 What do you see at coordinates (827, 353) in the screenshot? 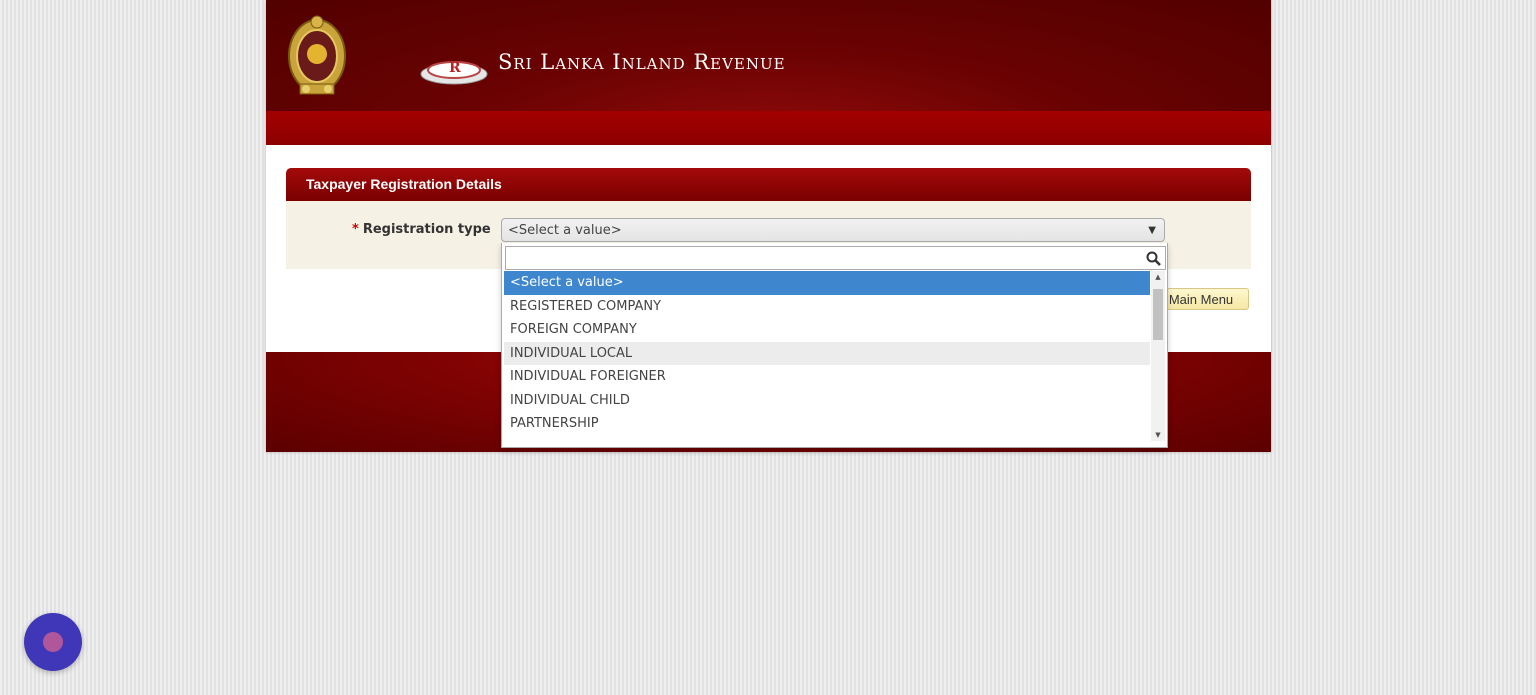
I see `dropdown-option: INDIVIDUAL LOCAL` at bounding box center [827, 353].